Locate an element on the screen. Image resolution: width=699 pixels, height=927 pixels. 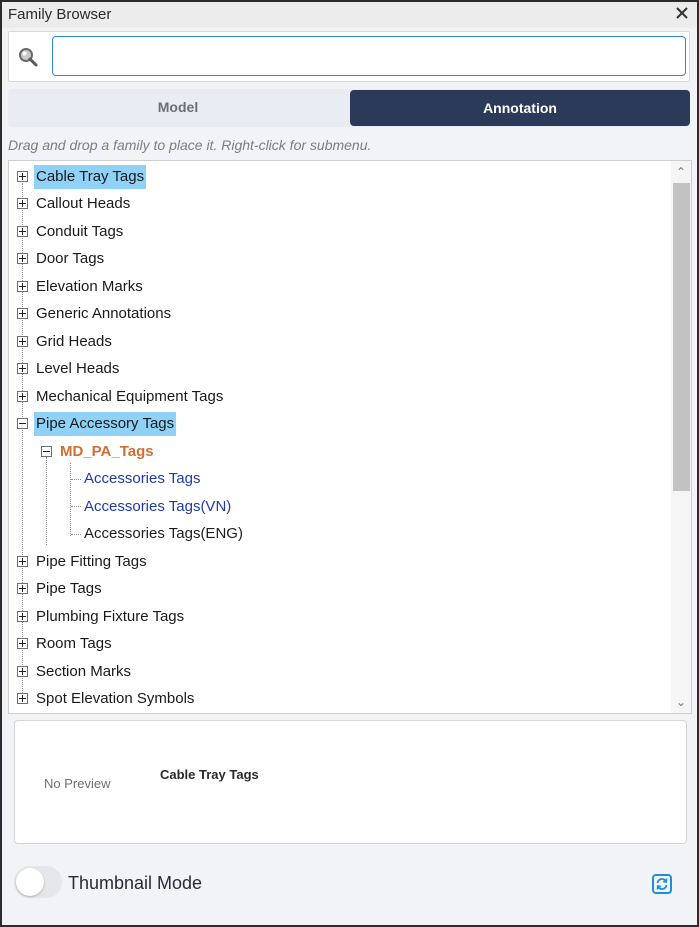
tab-model: Model is located at coordinates (178, 107).